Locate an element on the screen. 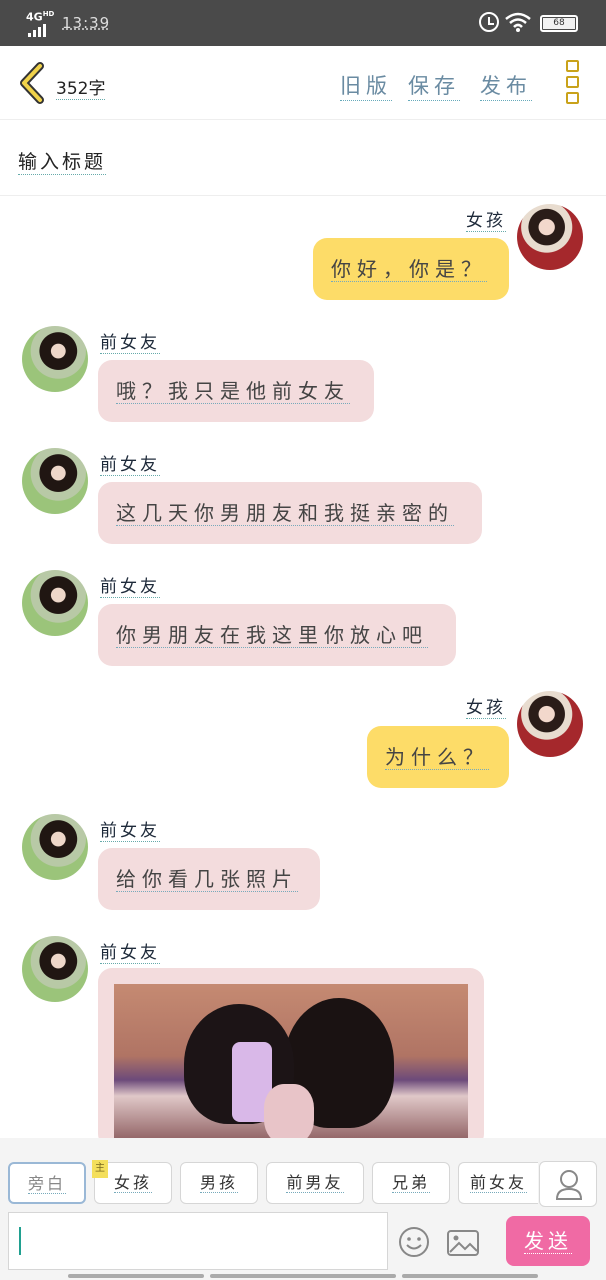 The height and width of the screenshot is (1280, 606). message-bubble: 给你看几张照片 is located at coordinates (209, 879).